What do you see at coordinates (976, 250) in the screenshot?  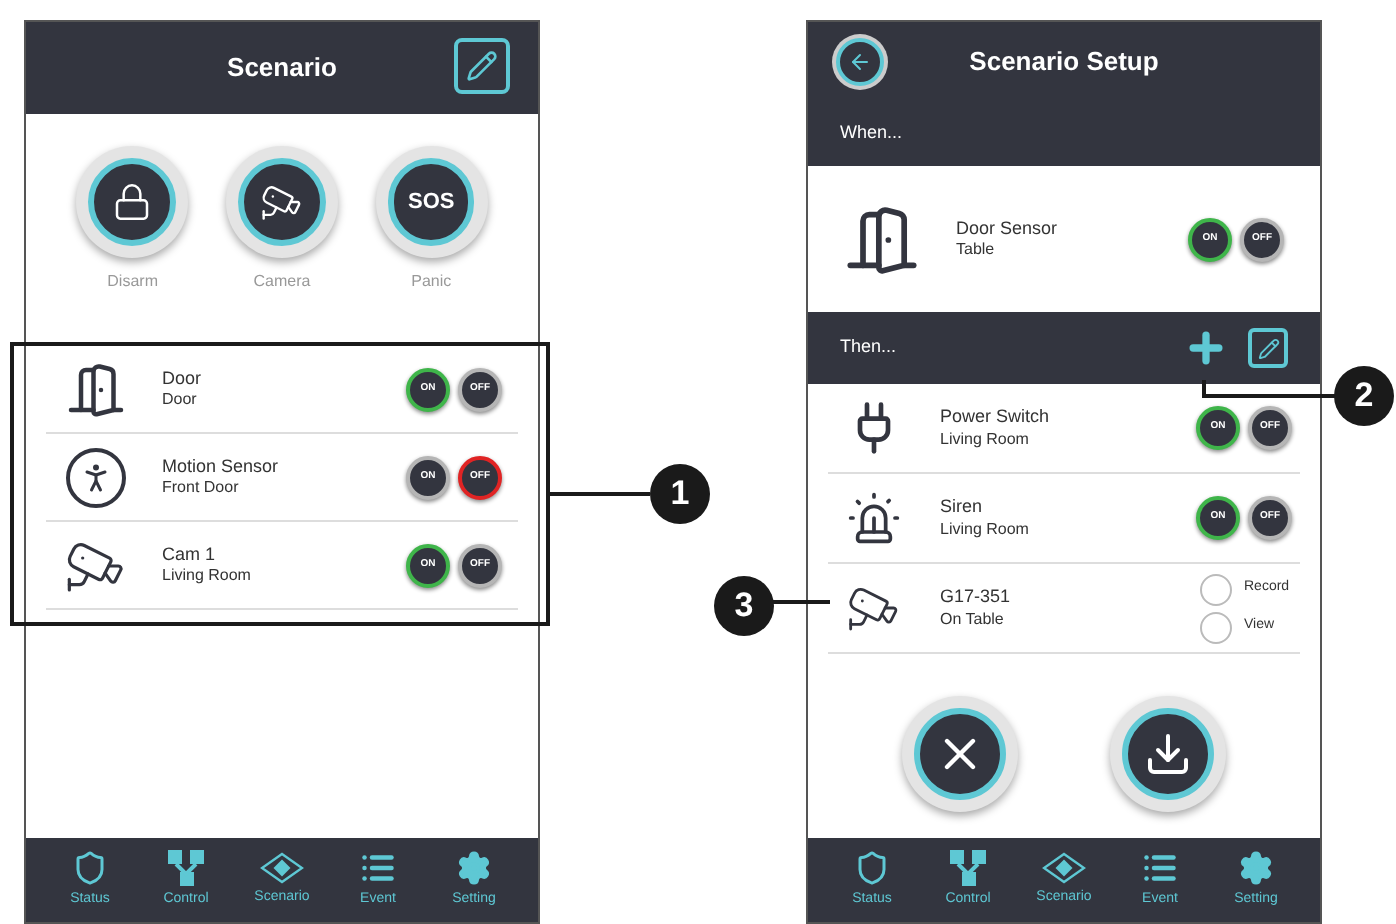 I see `device-location: Table` at bounding box center [976, 250].